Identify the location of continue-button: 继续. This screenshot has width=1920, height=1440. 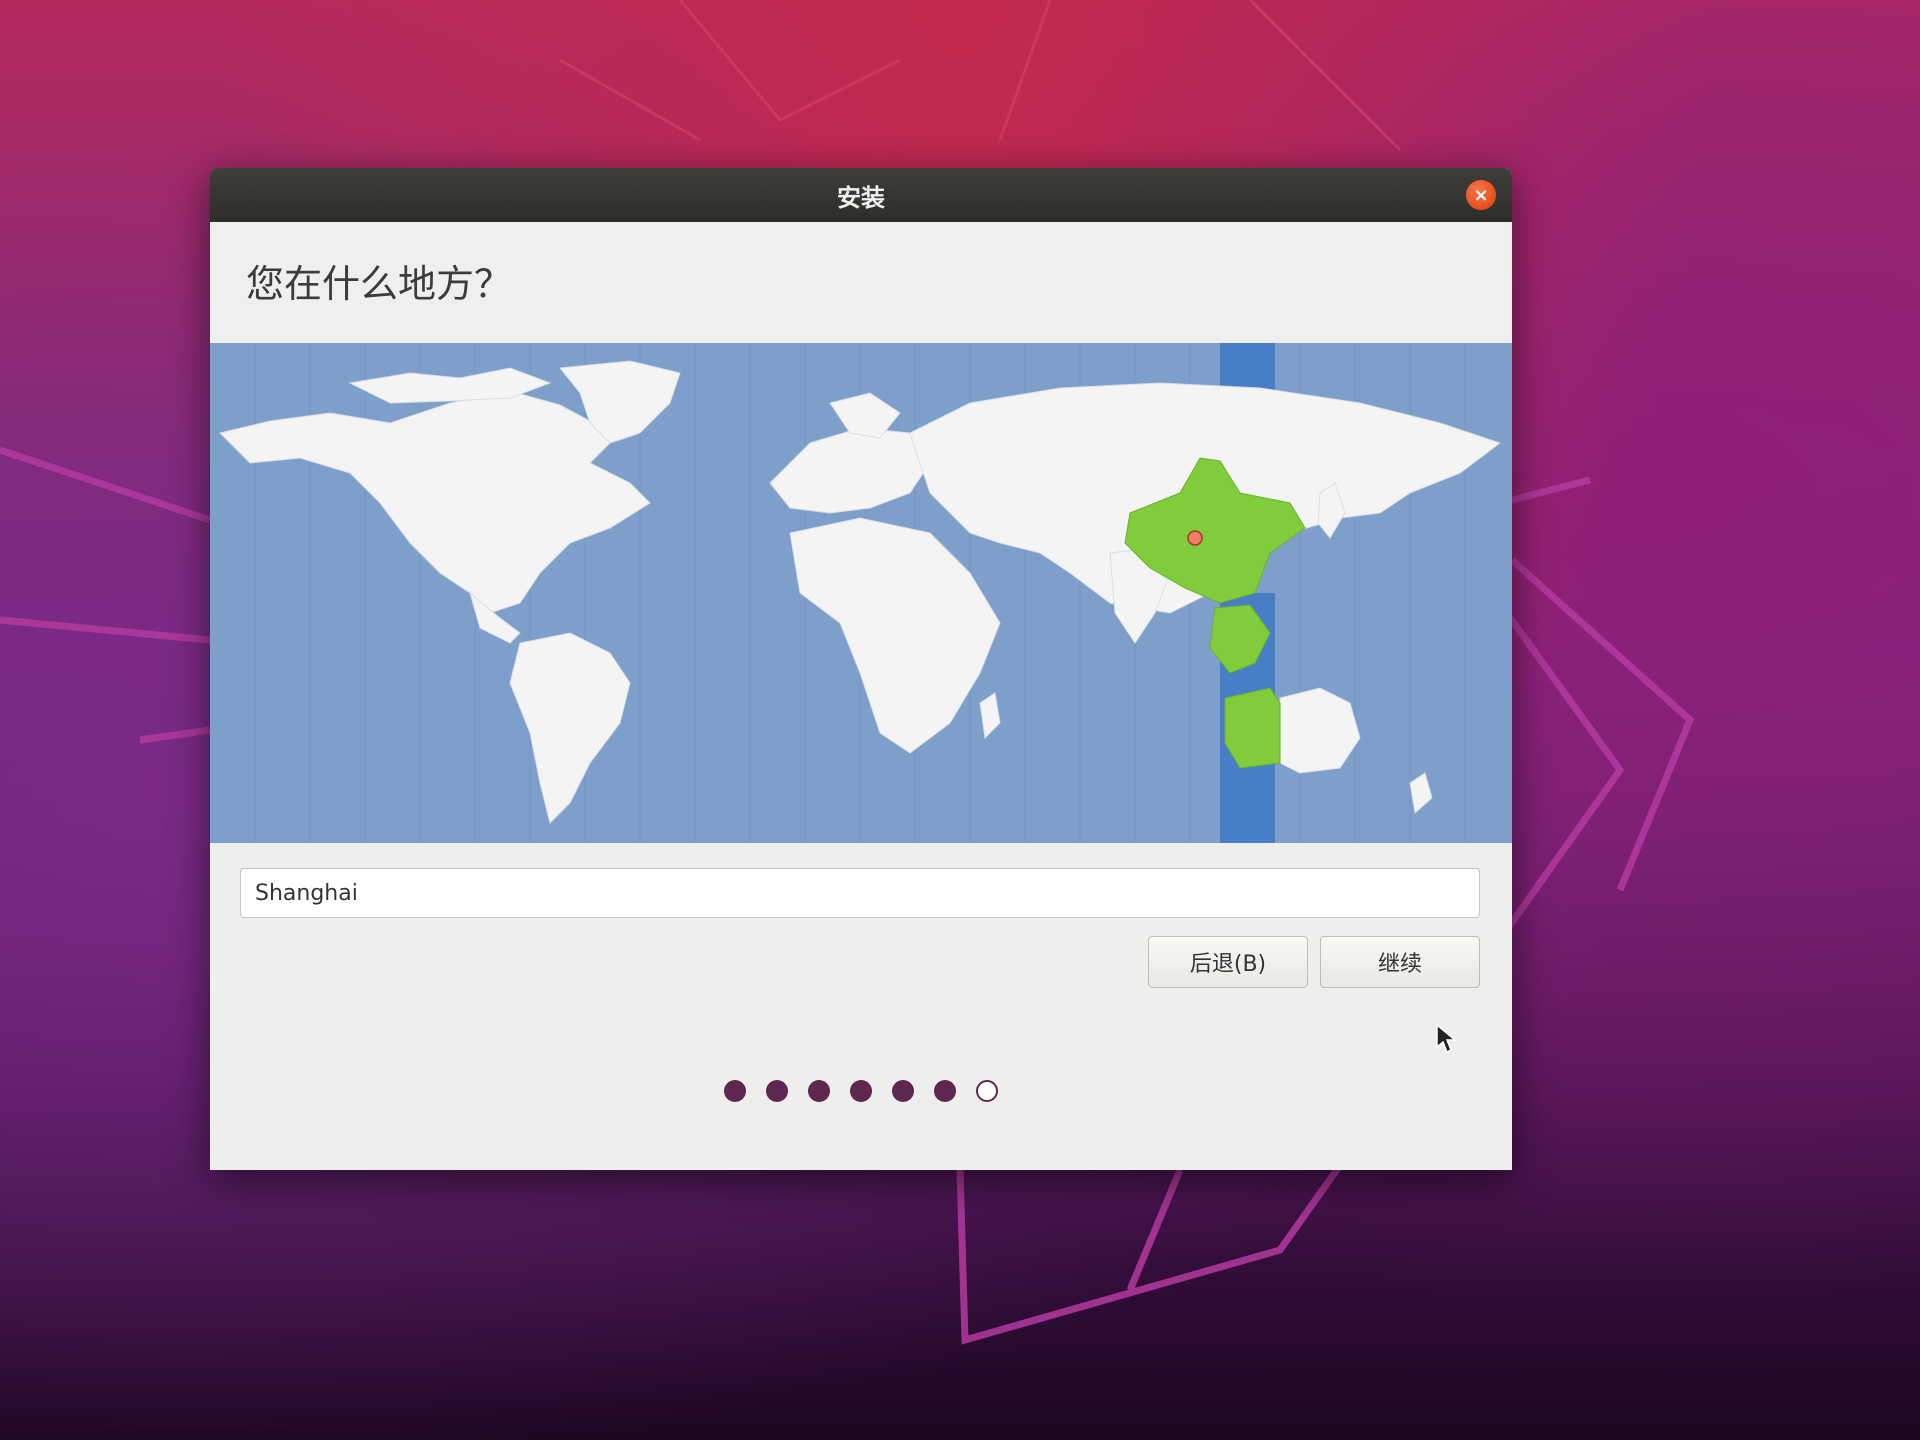
(1400, 962).